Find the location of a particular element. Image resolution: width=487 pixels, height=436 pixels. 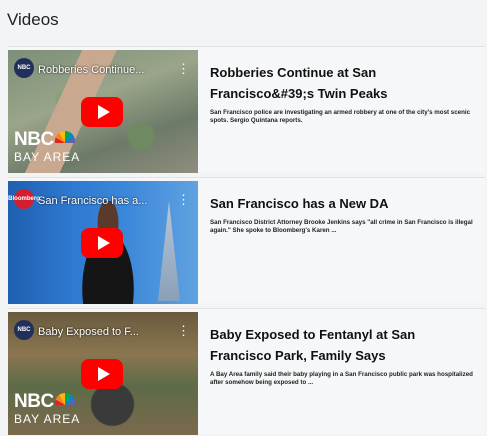

channel-avatar: Bloomberg is located at coordinates (24, 199).